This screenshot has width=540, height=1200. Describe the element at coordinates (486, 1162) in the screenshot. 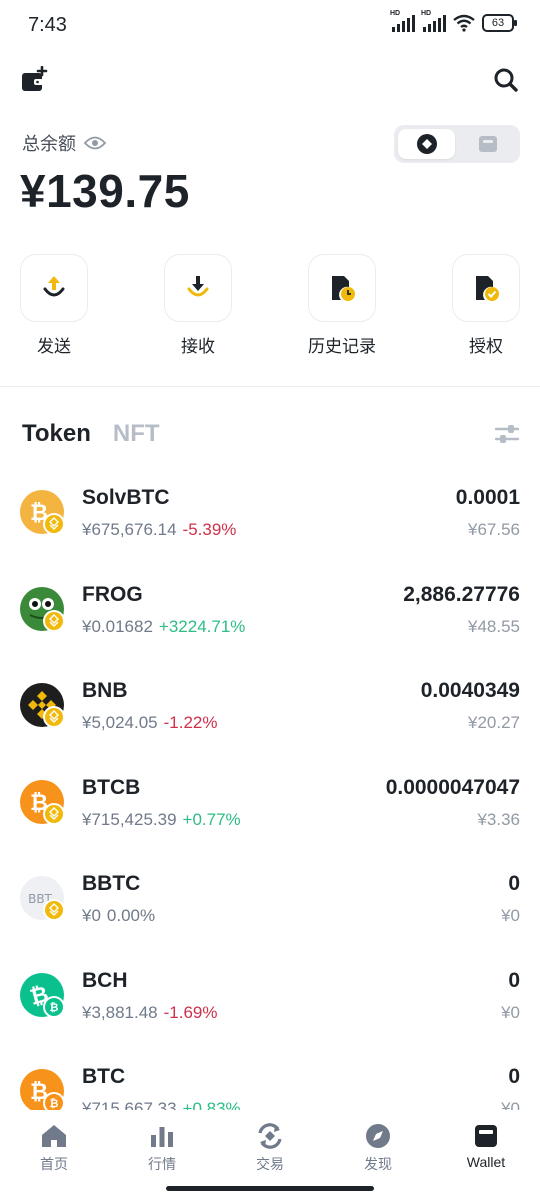

I see `nav-wallet-label: Wallet` at that location.